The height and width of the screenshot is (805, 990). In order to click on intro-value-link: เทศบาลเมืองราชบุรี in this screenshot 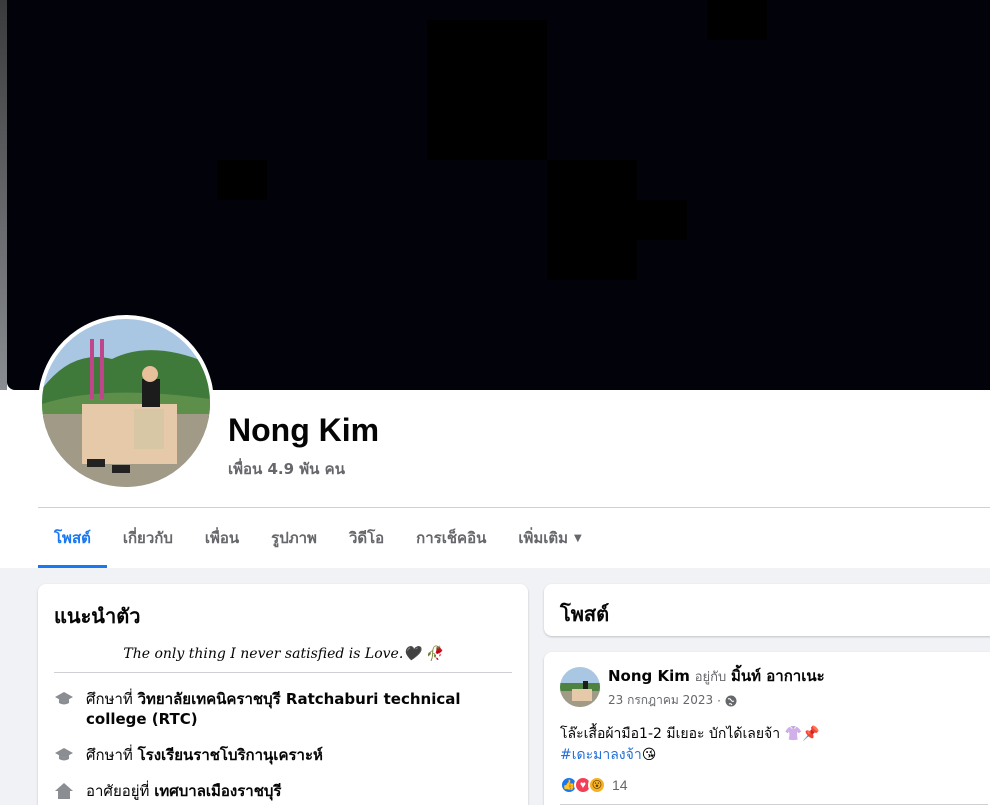, I will do `click(217, 791)`.